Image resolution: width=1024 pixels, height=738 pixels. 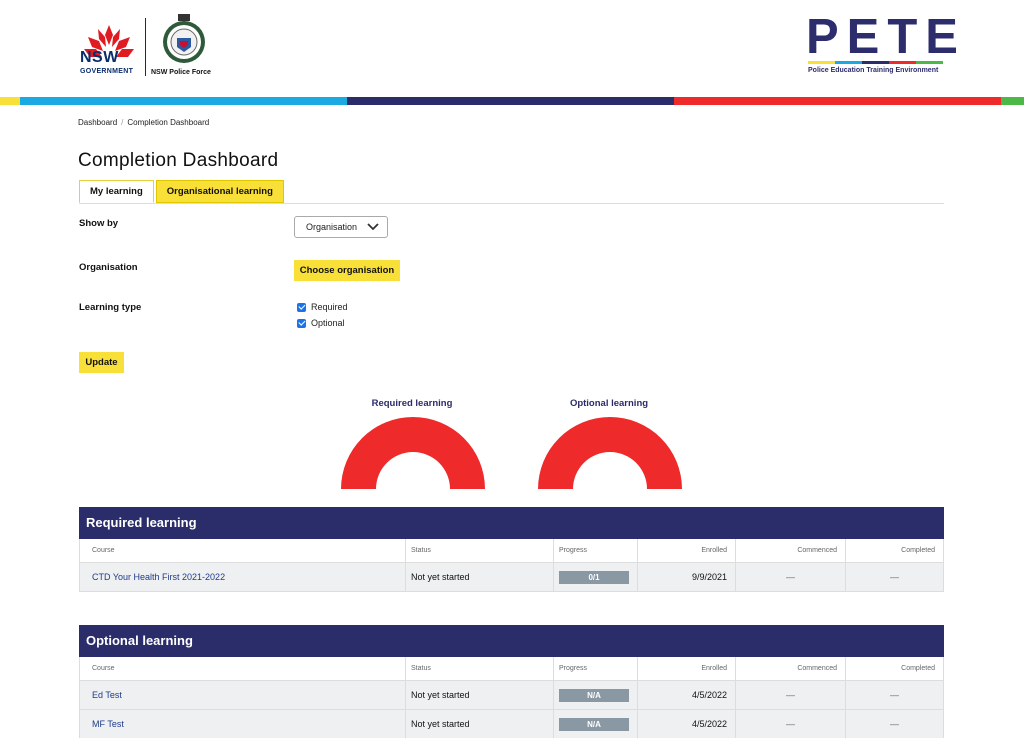 I want to click on optional-learning-gauge, so click(x=610, y=453).